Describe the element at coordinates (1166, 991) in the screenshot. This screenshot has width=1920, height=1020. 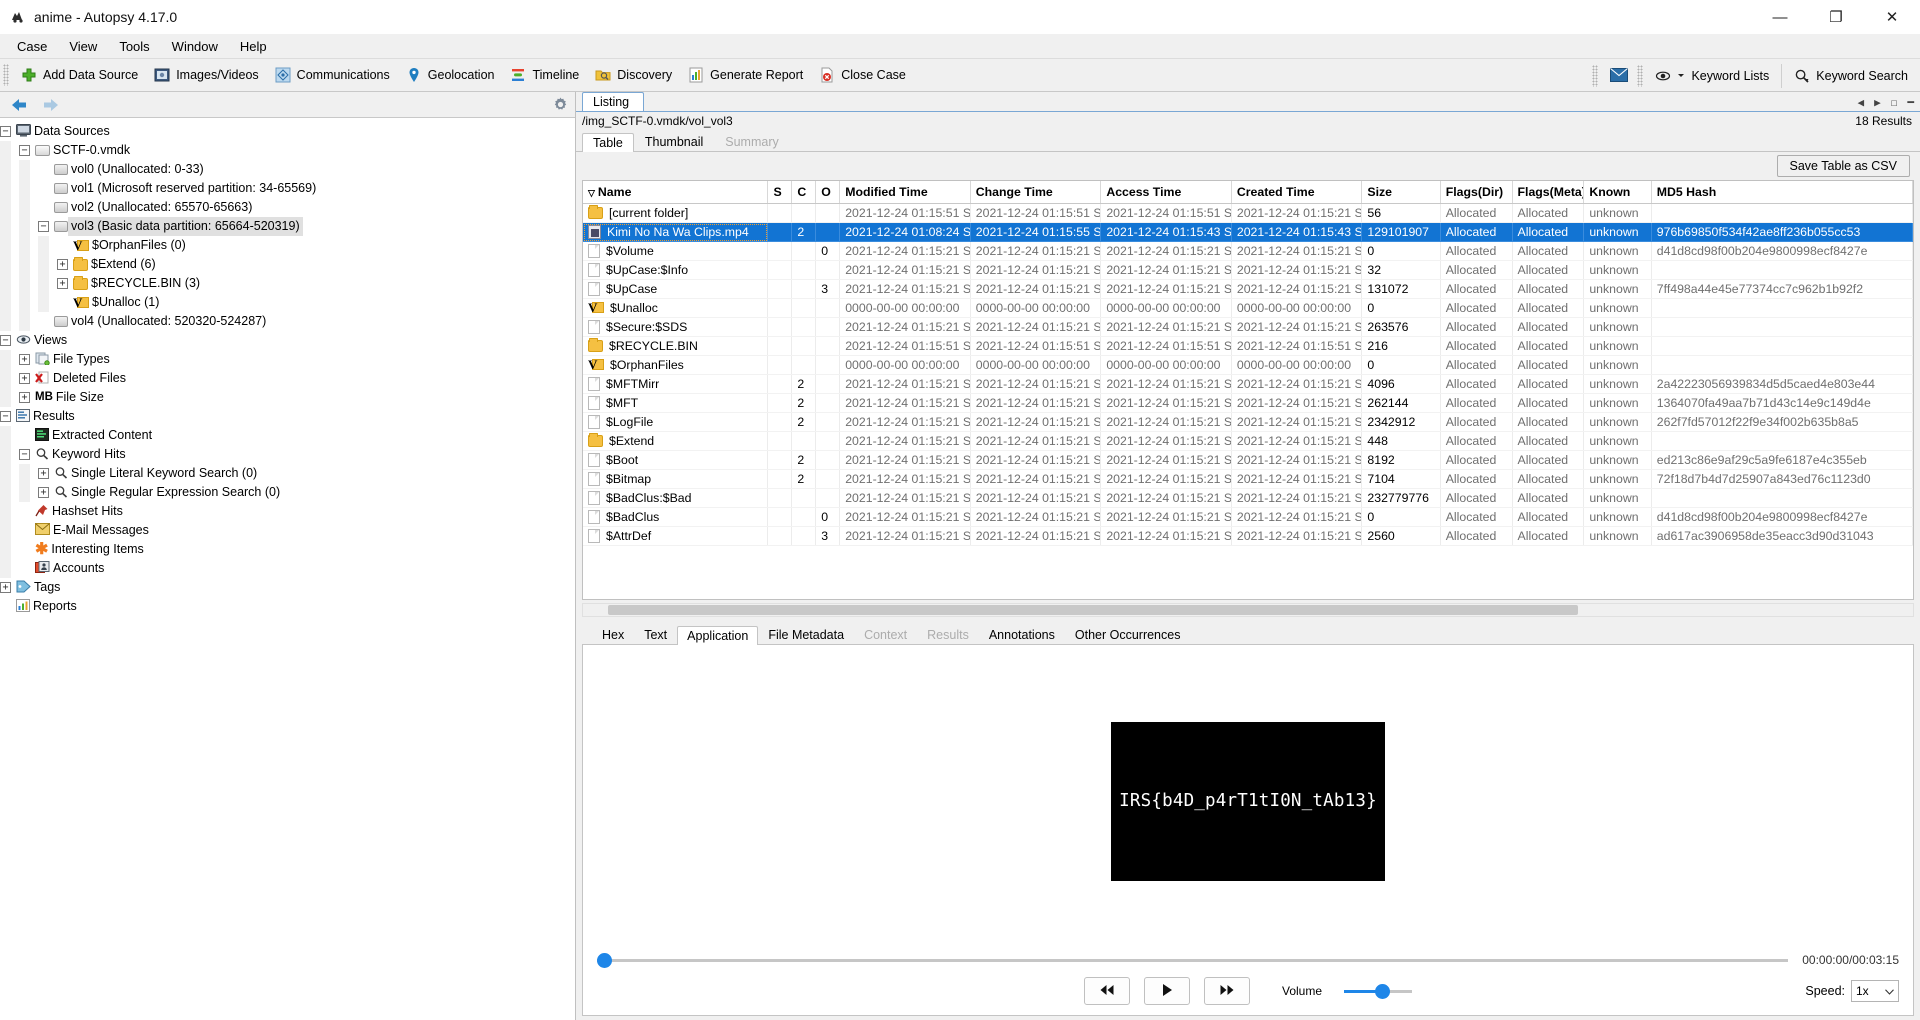
I see `play-button` at that location.